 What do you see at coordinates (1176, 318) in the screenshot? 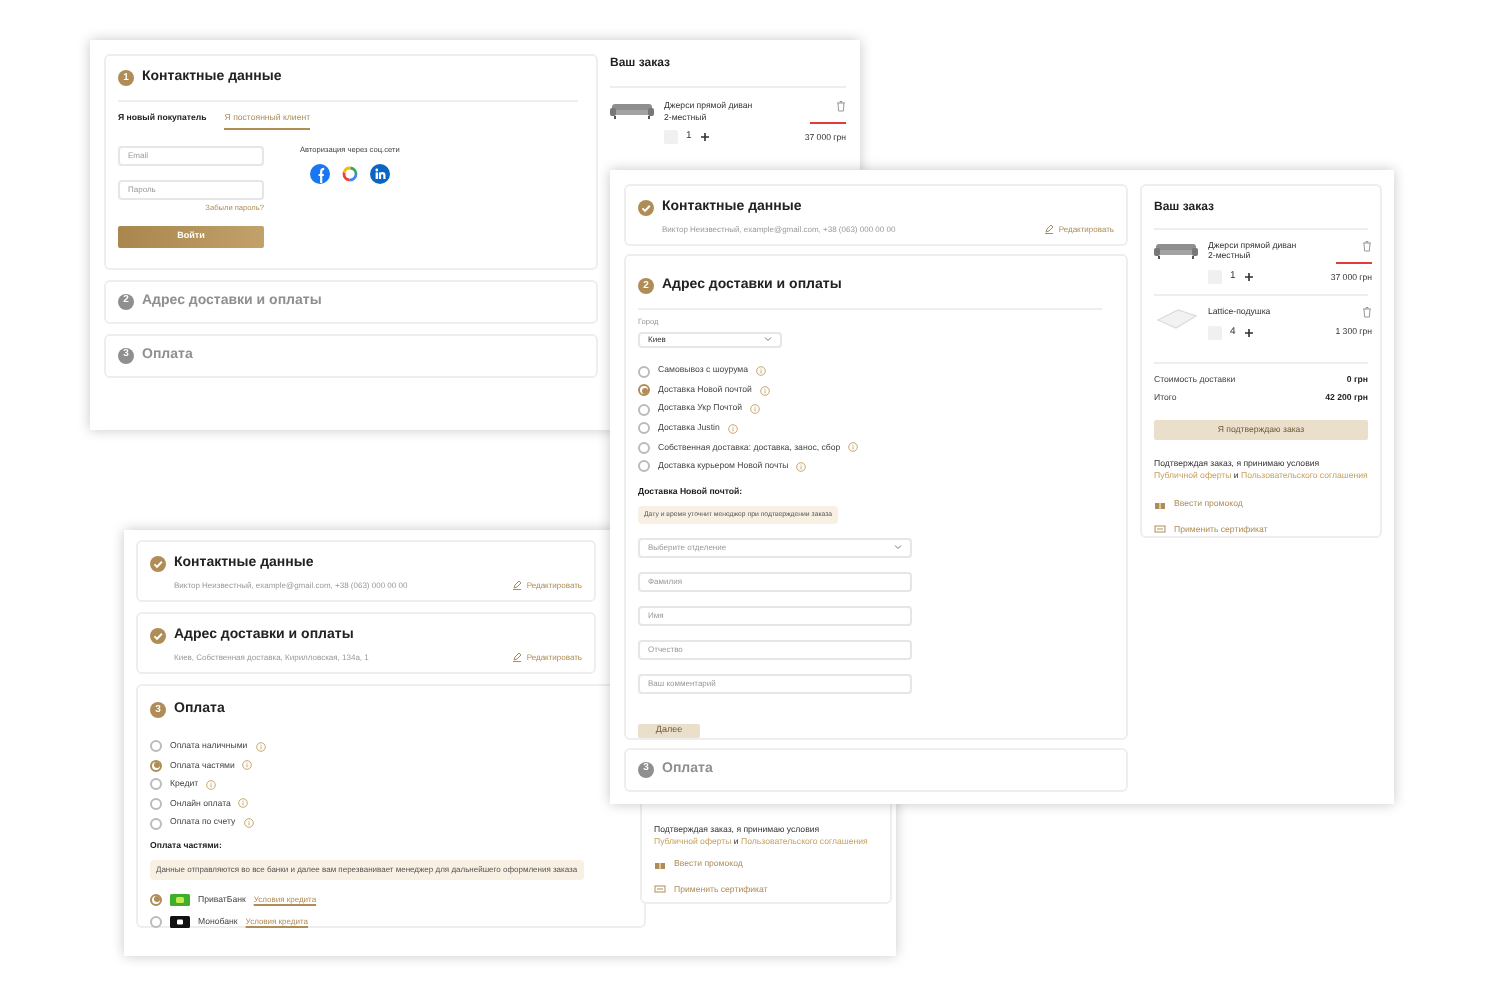
I see `pillow-icon` at bounding box center [1176, 318].